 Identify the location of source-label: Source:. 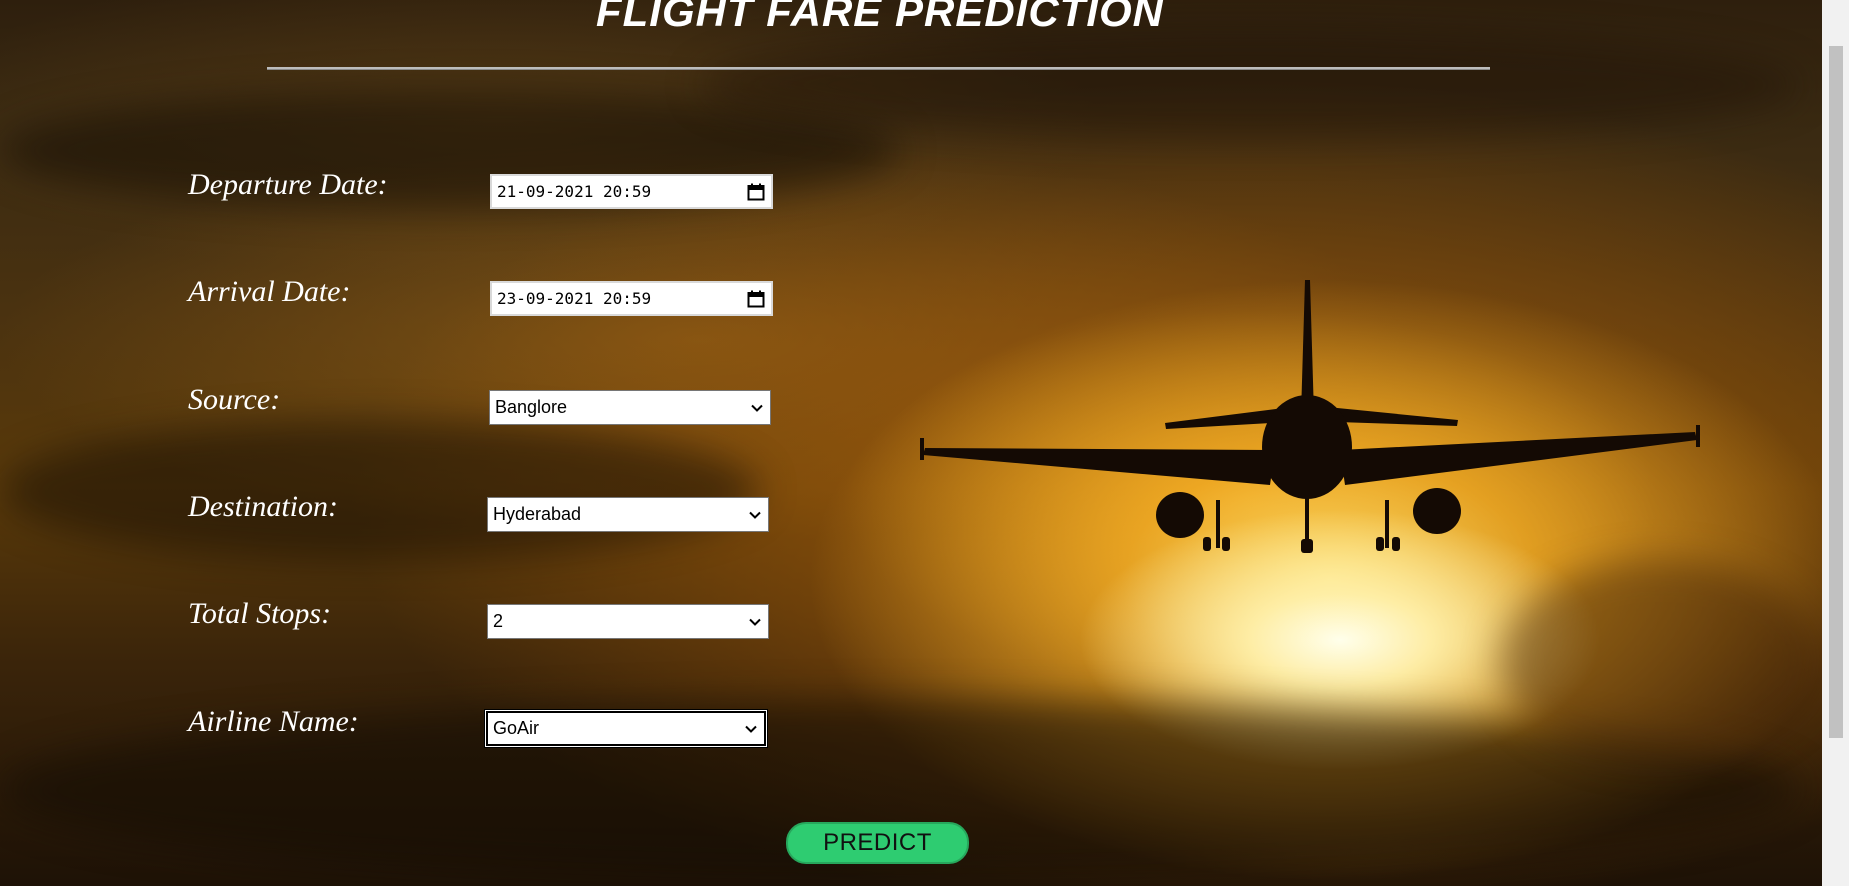
(234, 399).